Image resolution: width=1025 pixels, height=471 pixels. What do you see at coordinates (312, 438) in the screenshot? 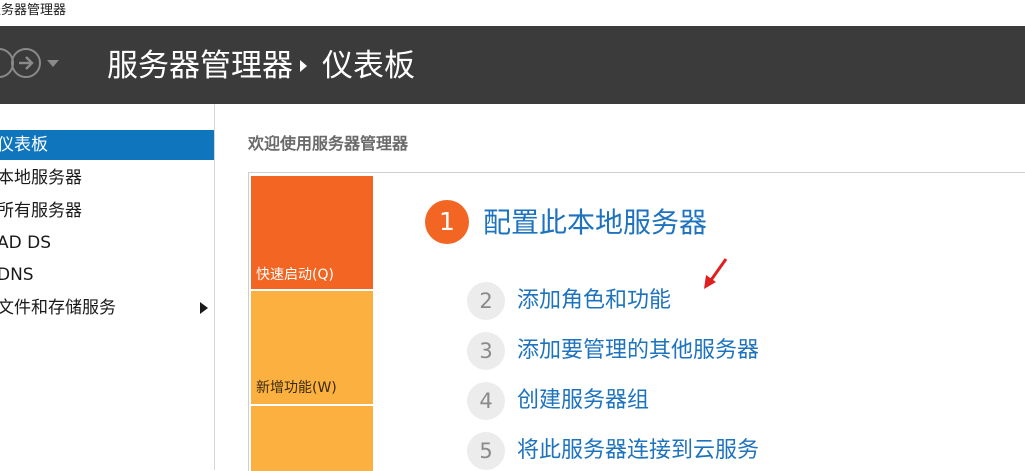
I see `tile-learn-more` at bounding box center [312, 438].